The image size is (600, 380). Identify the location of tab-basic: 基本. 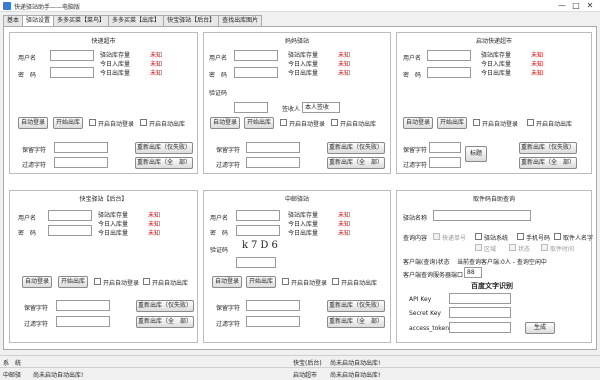
(13, 20).